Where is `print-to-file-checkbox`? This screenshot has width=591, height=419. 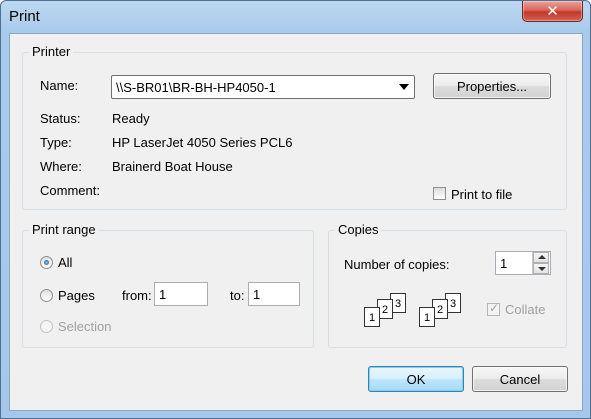
print-to-file-checkbox is located at coordinates (439, 193).